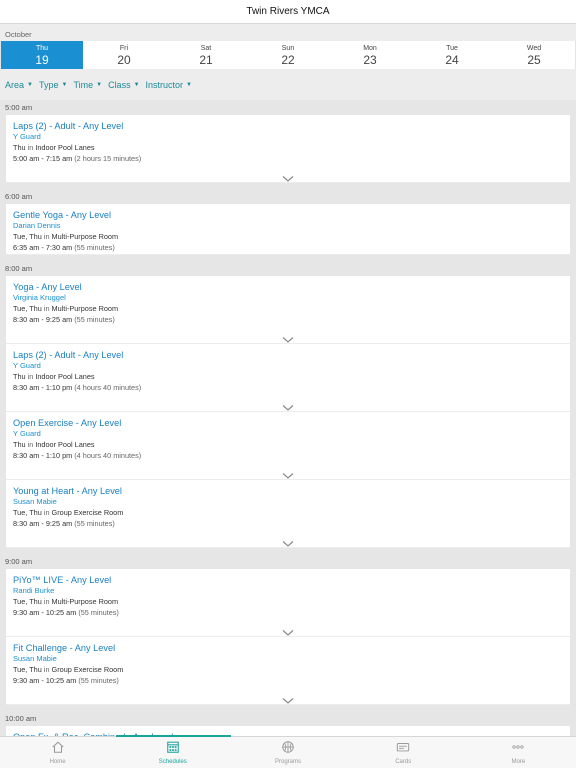  What do you see at coordinates (83, 84) in the screenshot?
I see `filter-label: Time` at bounding box center [83, 84].